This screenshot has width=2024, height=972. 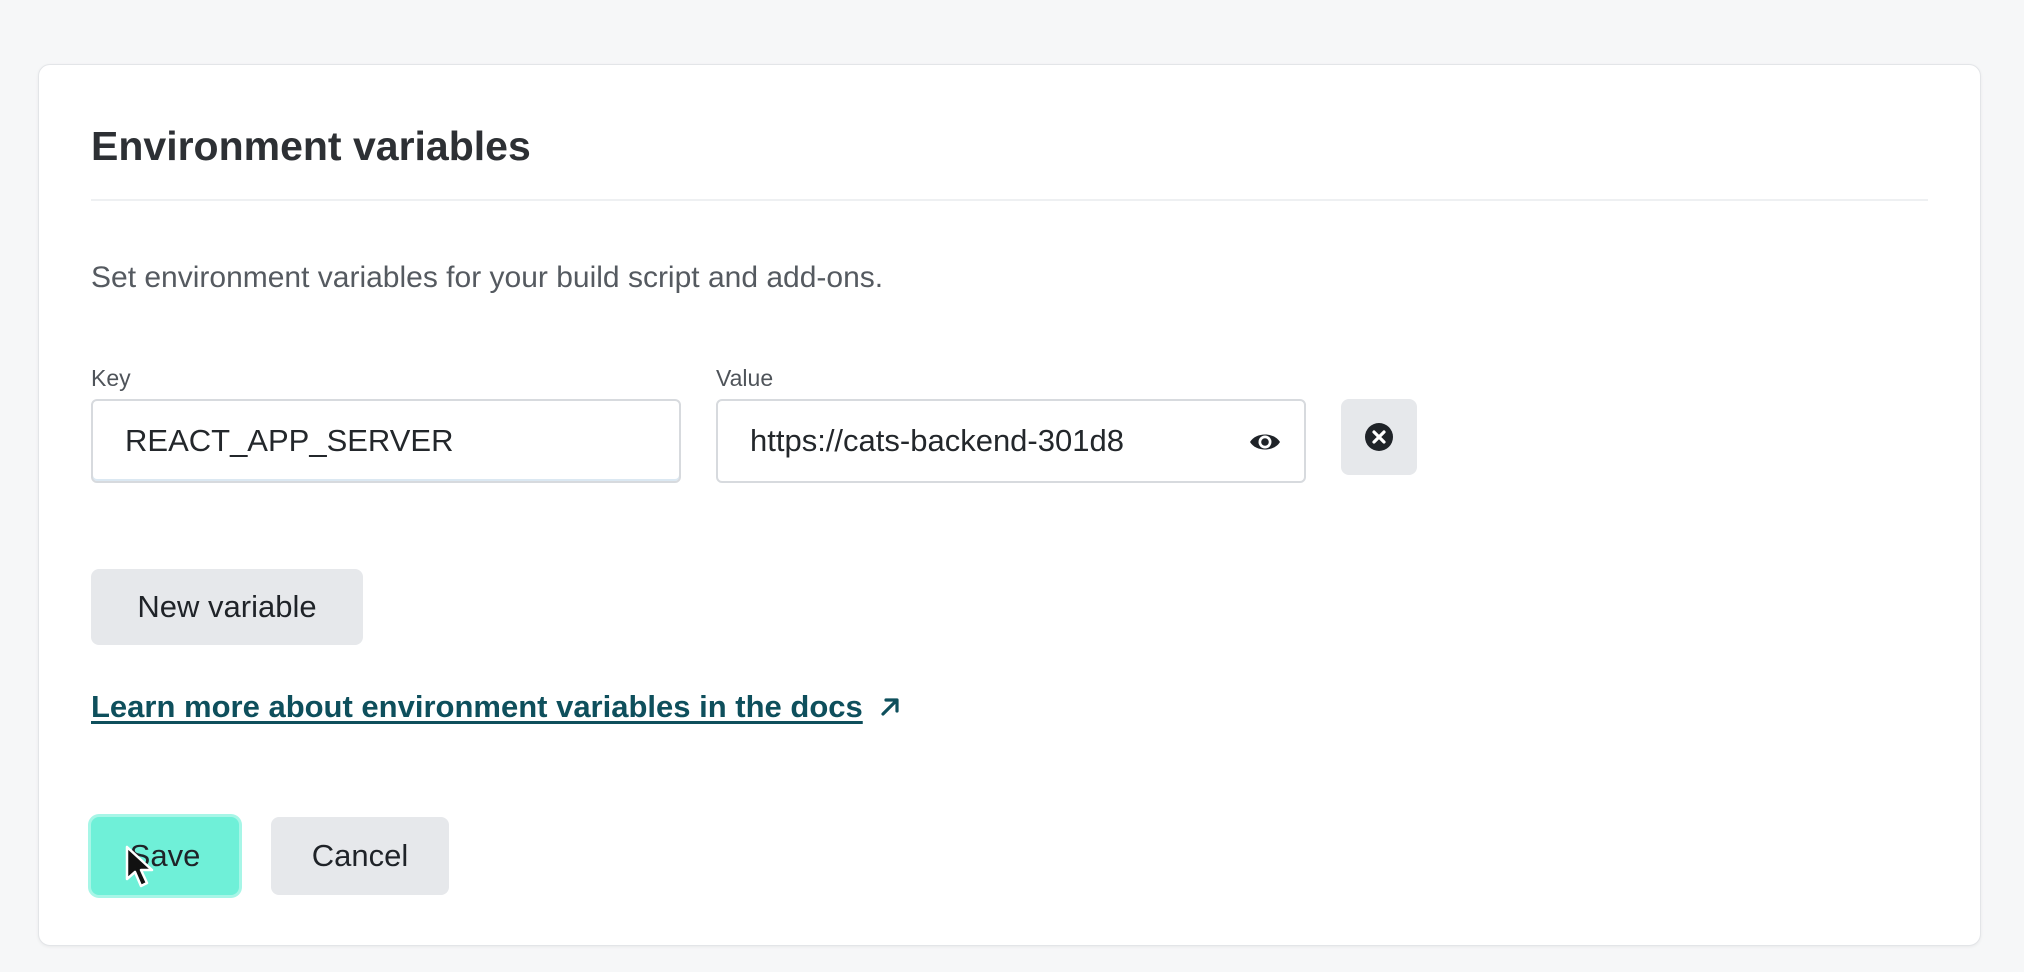 What do you see at coordinates (1009, 200) in the screenshot?
I see `title-divider` at bounding box center [1009, 200].